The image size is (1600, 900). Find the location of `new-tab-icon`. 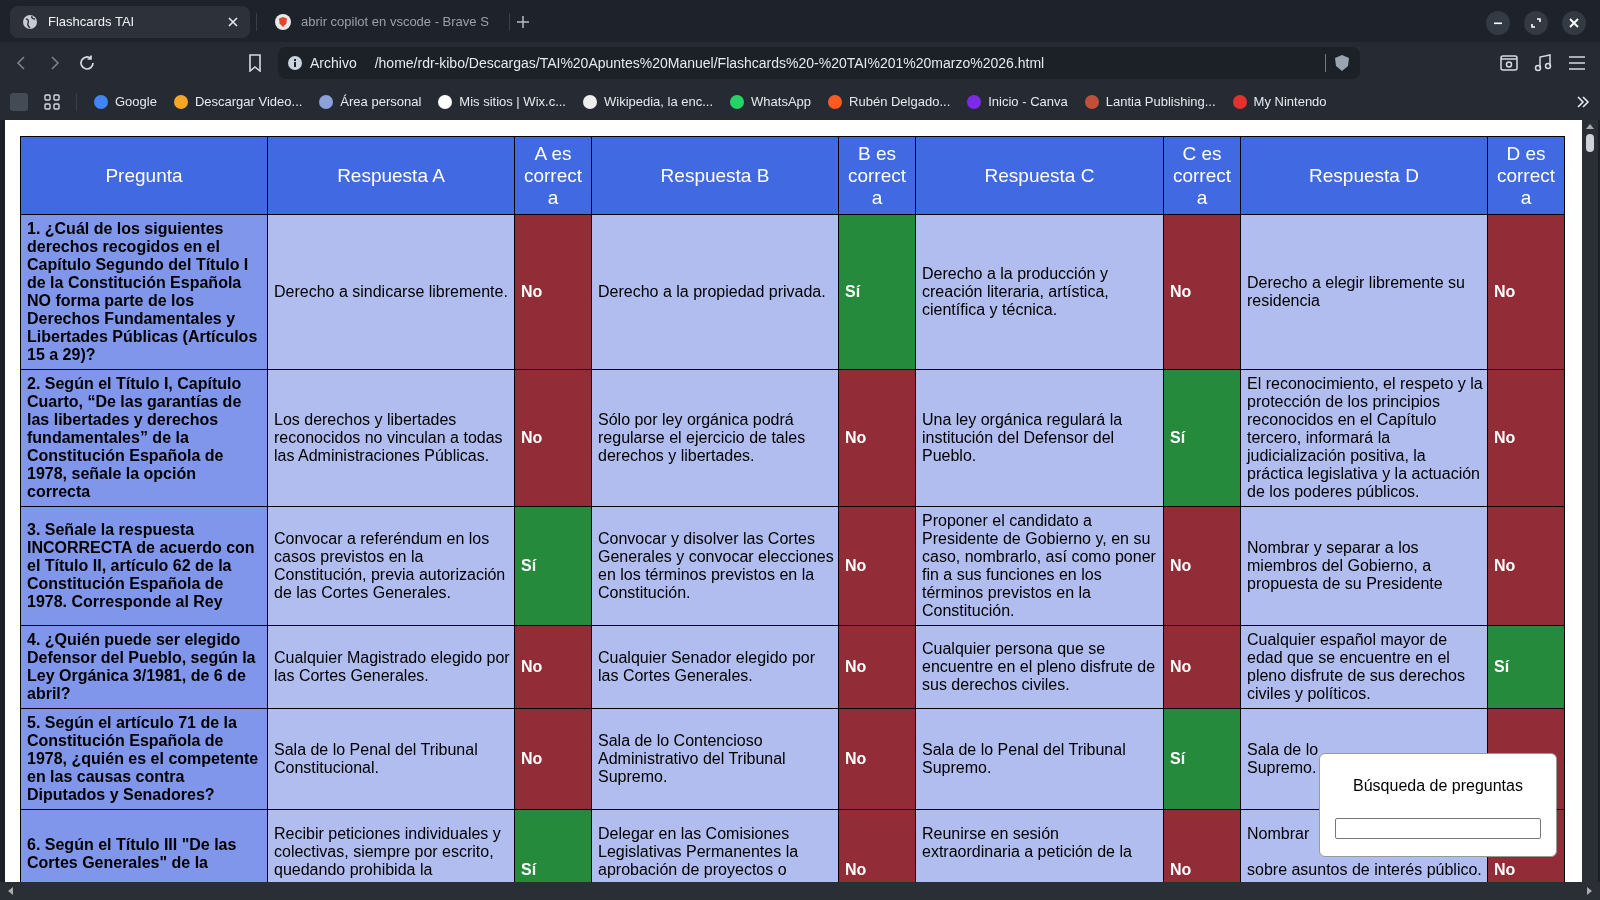

new-tab-icon is located at coordinates (523, 22).